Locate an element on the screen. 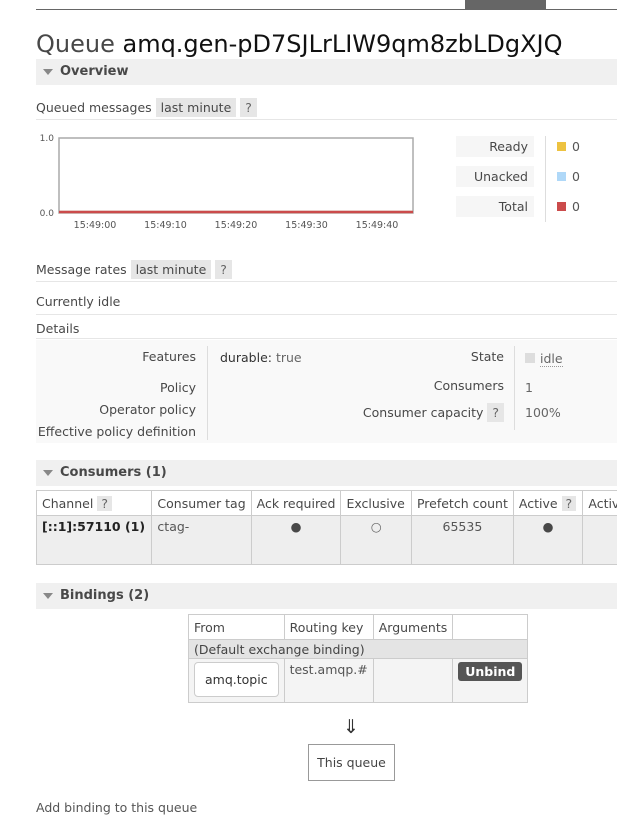 This screenshot has width=617, height=815. rates-range-selector: last minute is located at coordinates (171, 269).